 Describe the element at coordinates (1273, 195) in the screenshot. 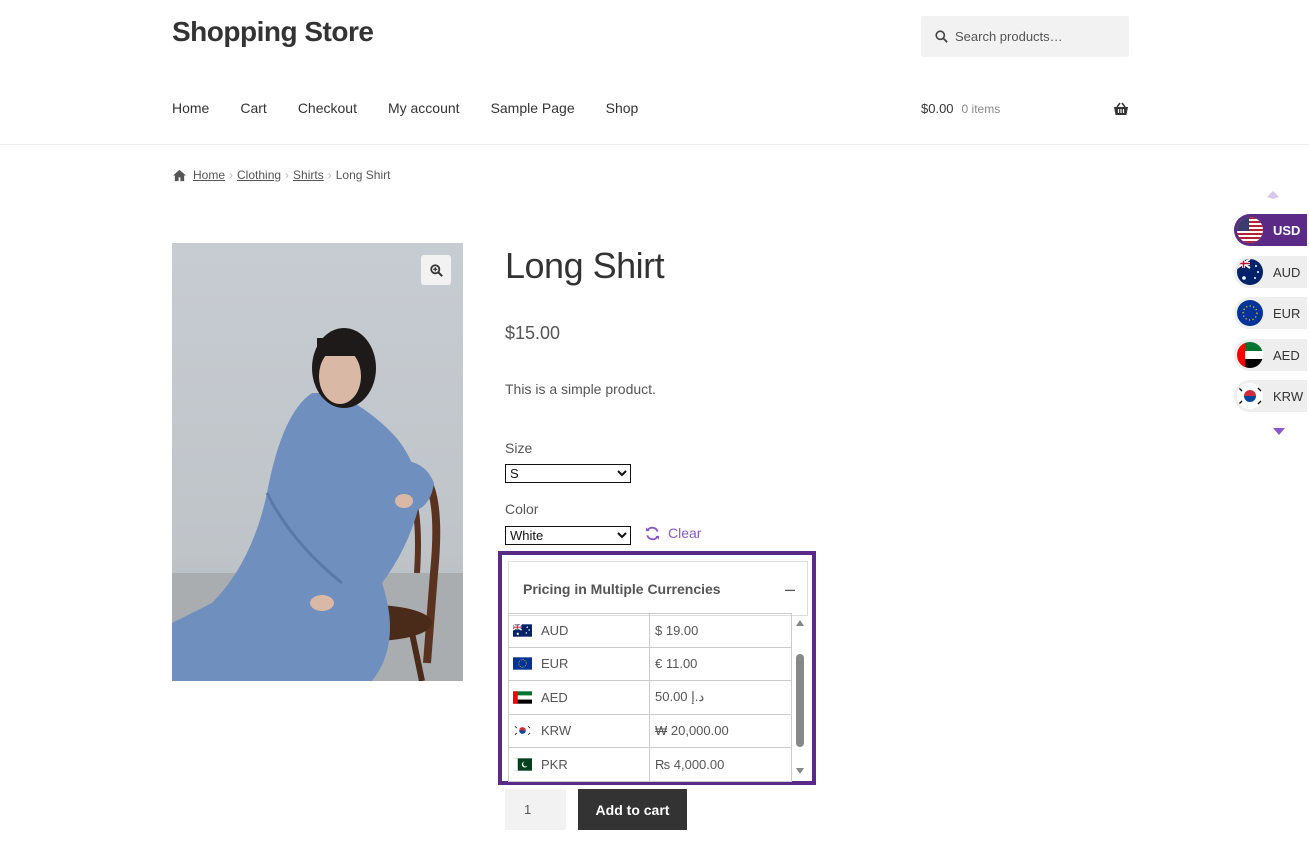

I see `switcher-up-icon` at that location.